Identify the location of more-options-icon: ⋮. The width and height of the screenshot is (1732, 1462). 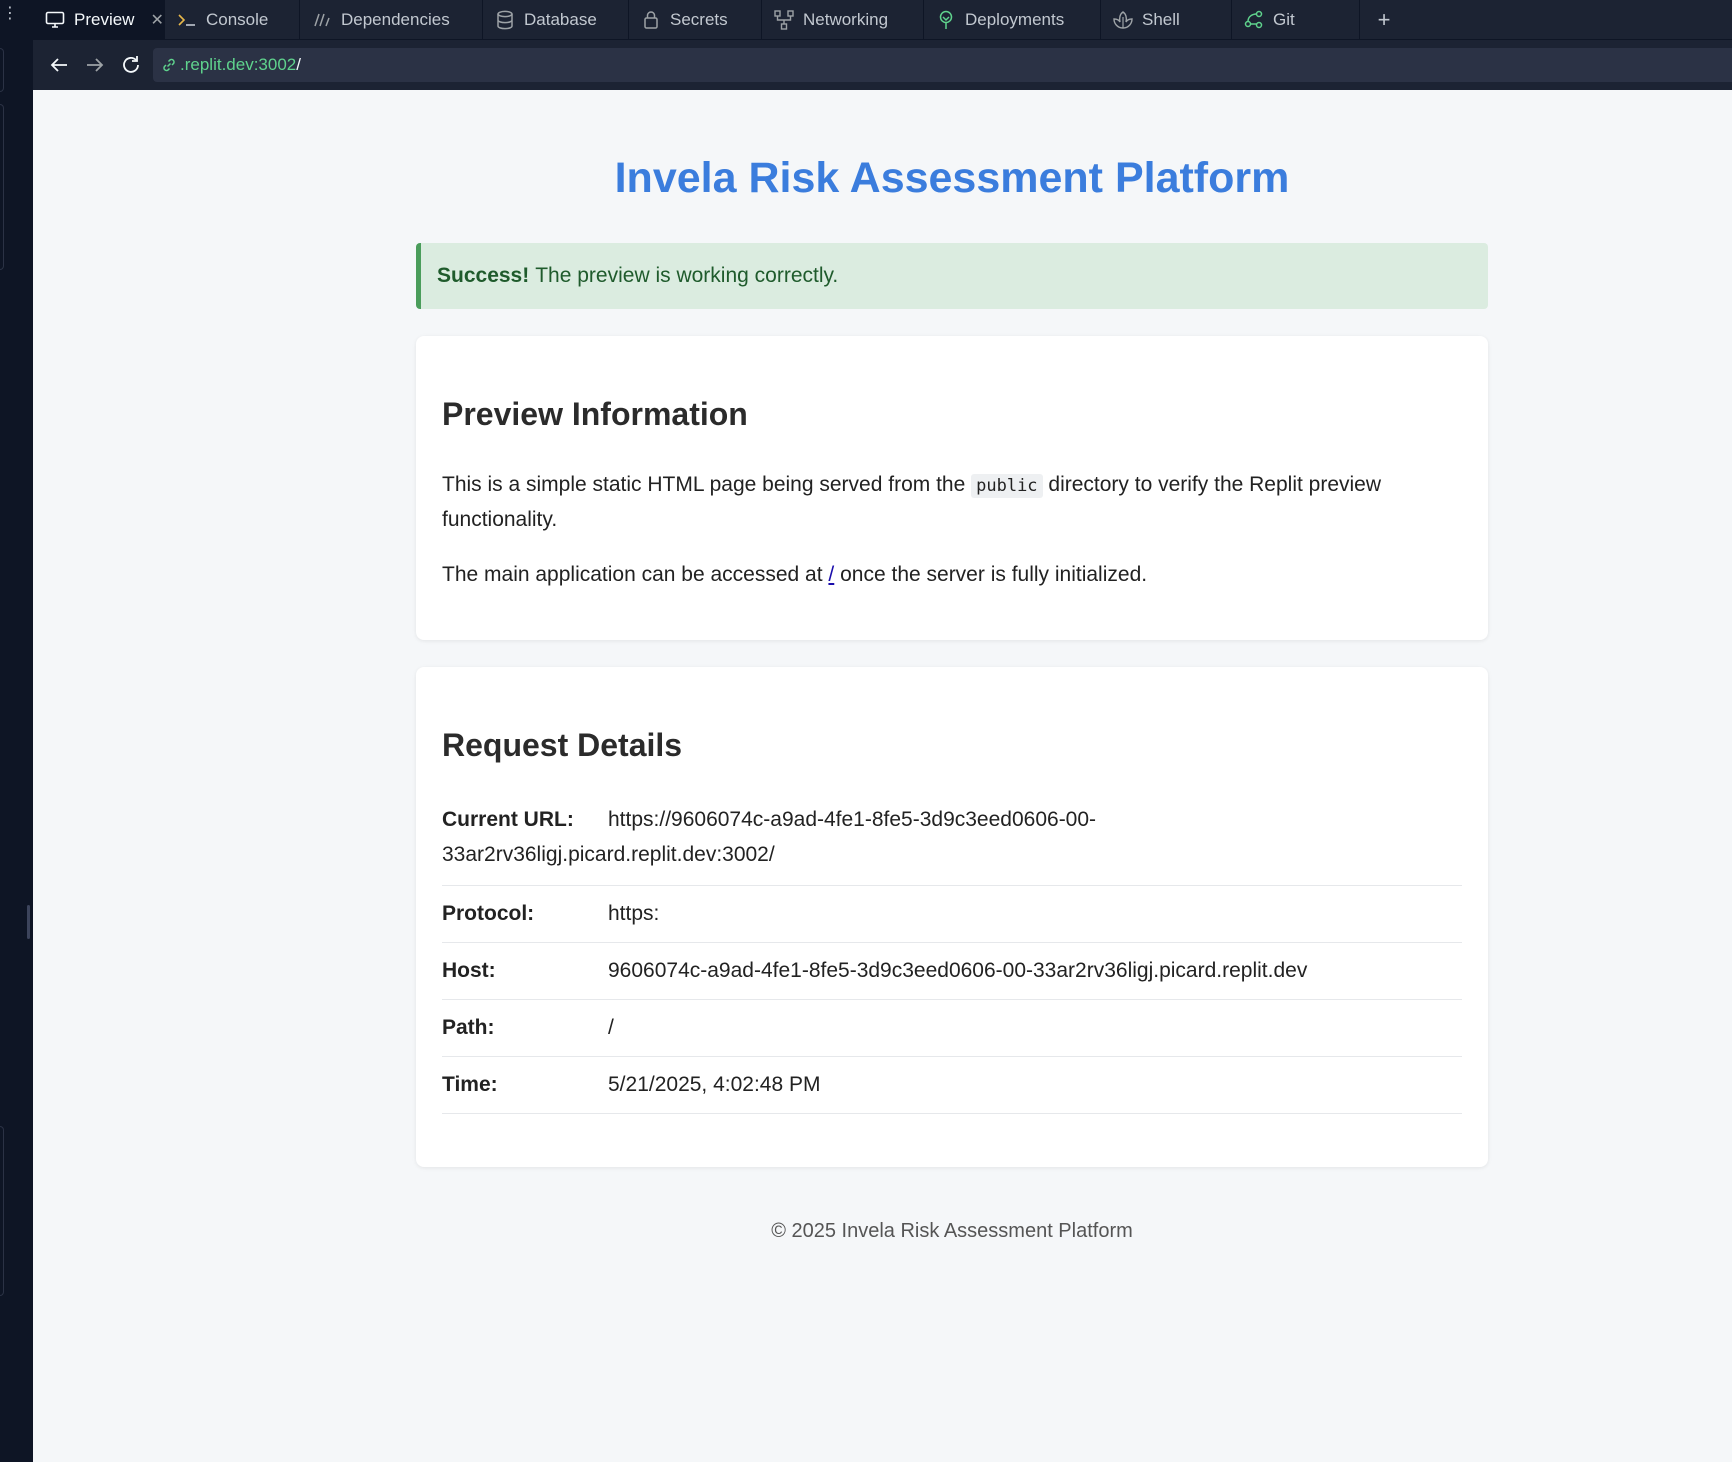
(10, 14).